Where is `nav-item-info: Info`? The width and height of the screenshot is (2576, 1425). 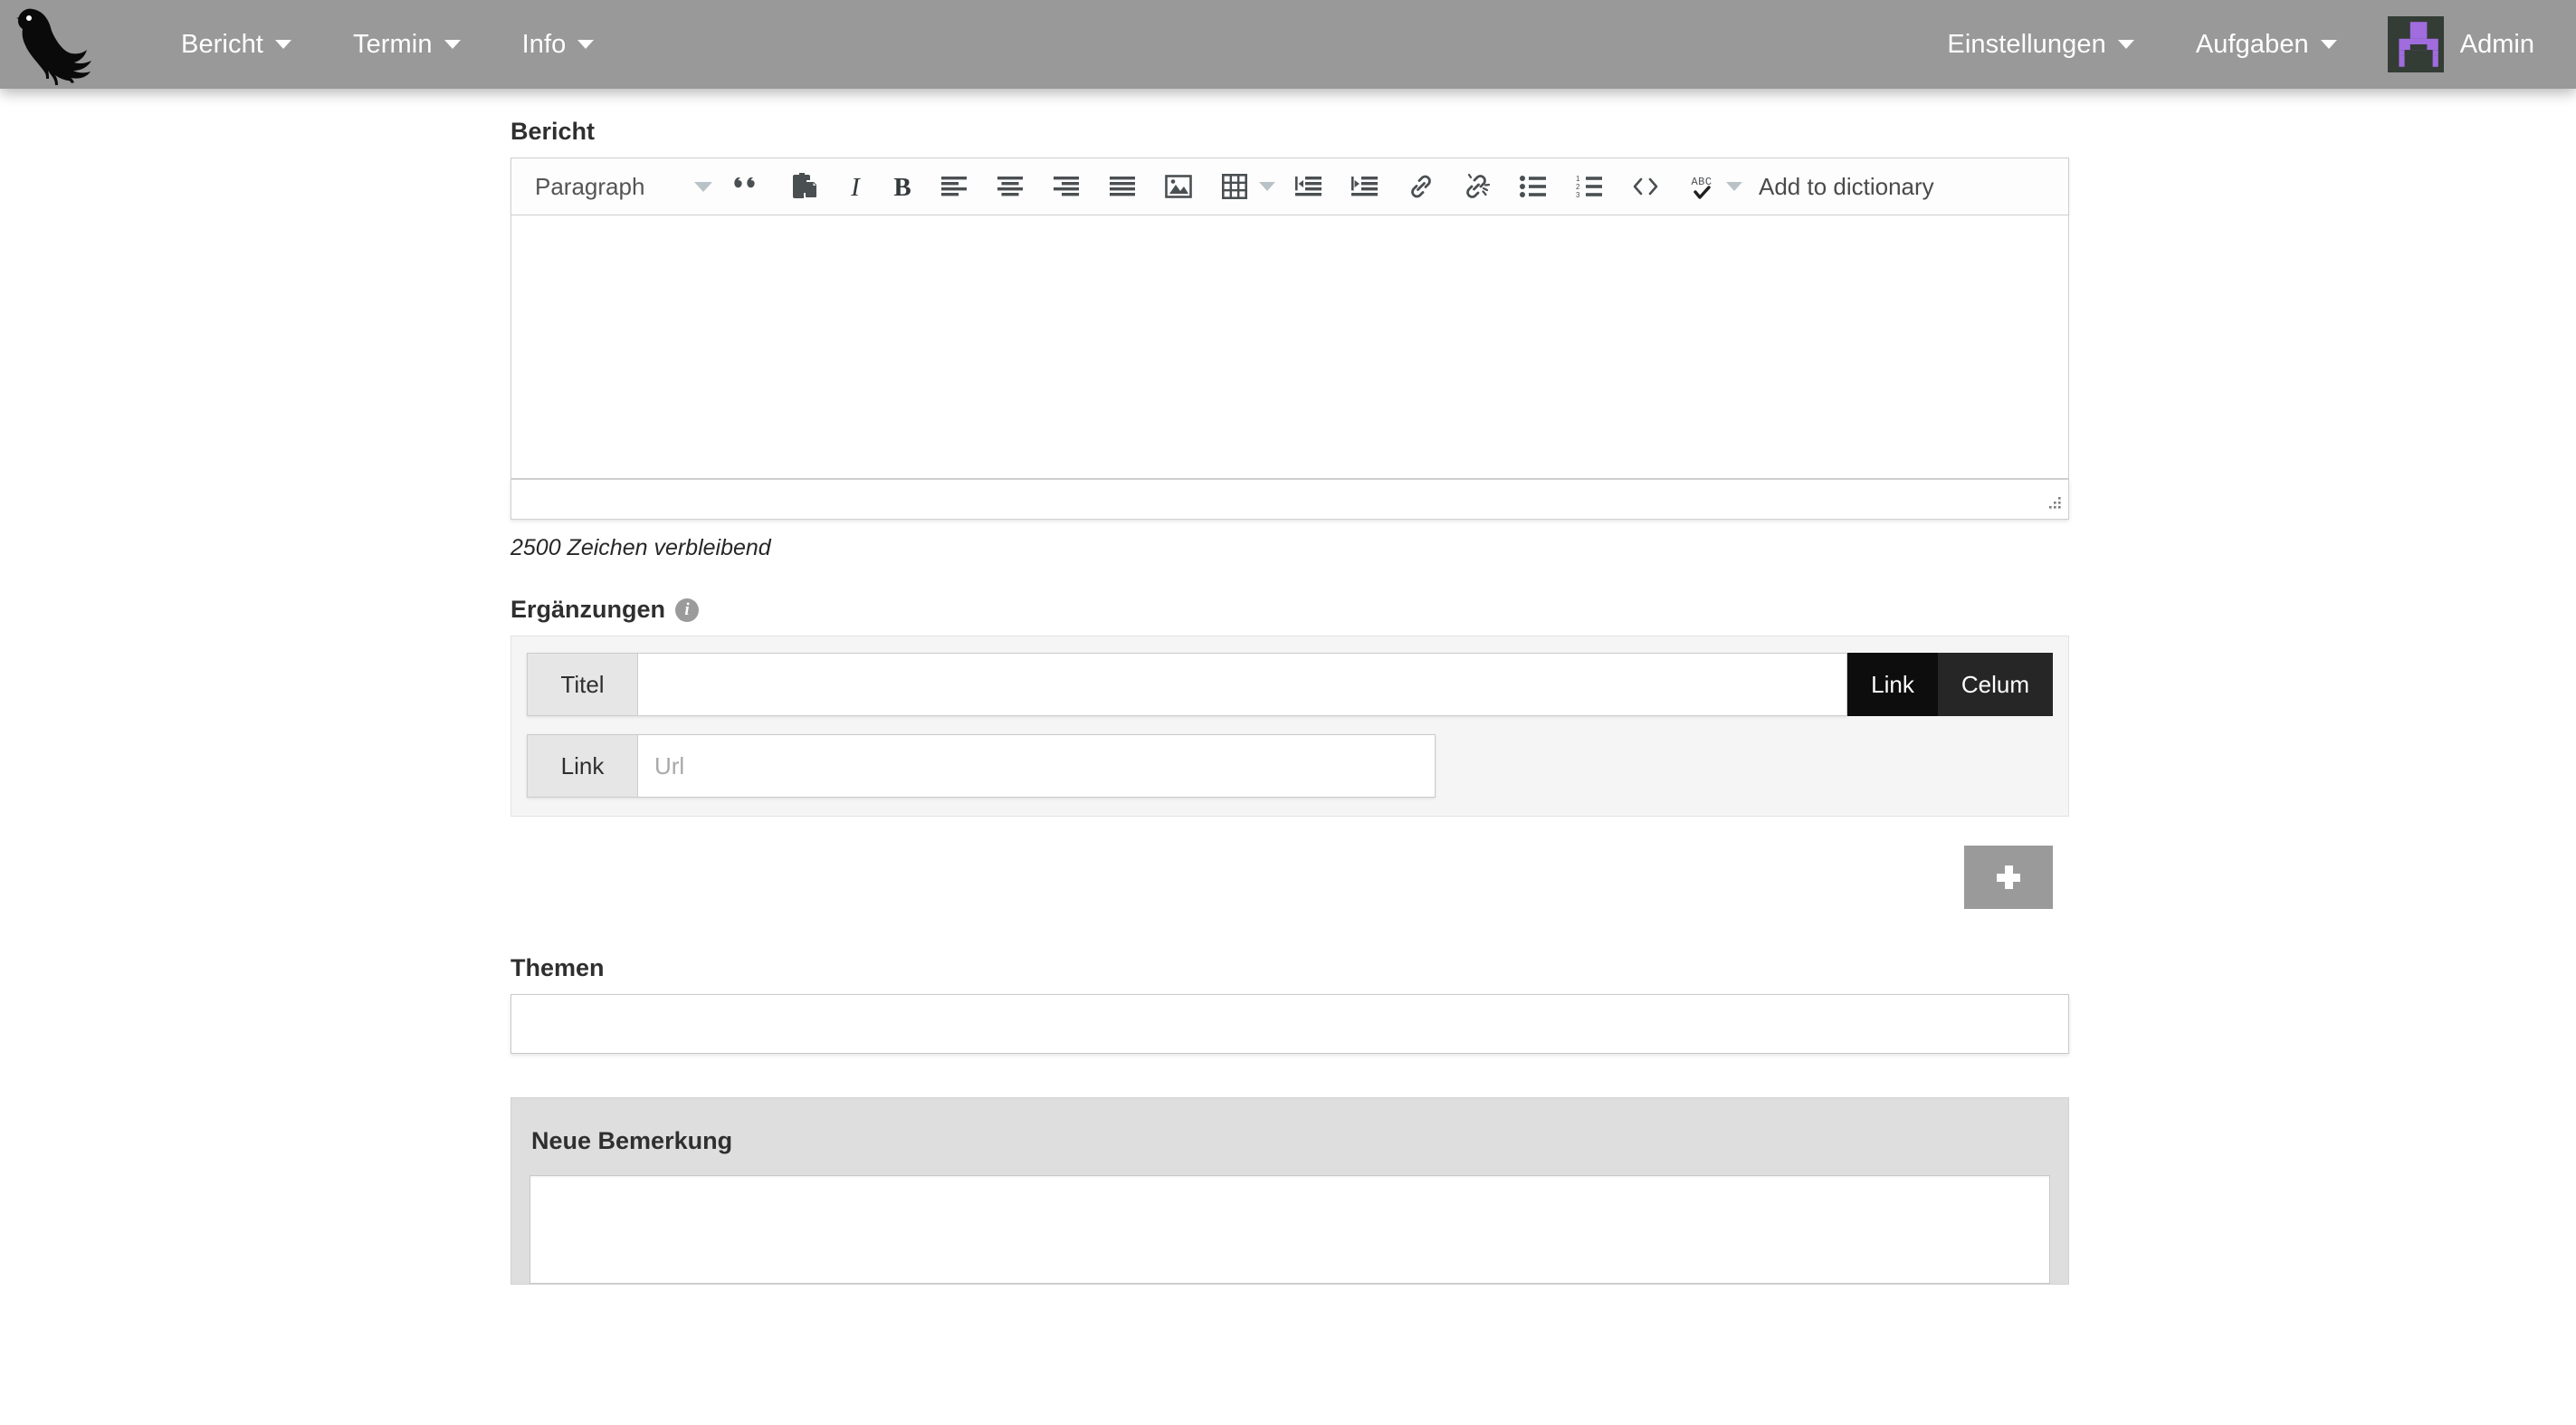 nav-item-info: Info is located at coordinates (558, 44).